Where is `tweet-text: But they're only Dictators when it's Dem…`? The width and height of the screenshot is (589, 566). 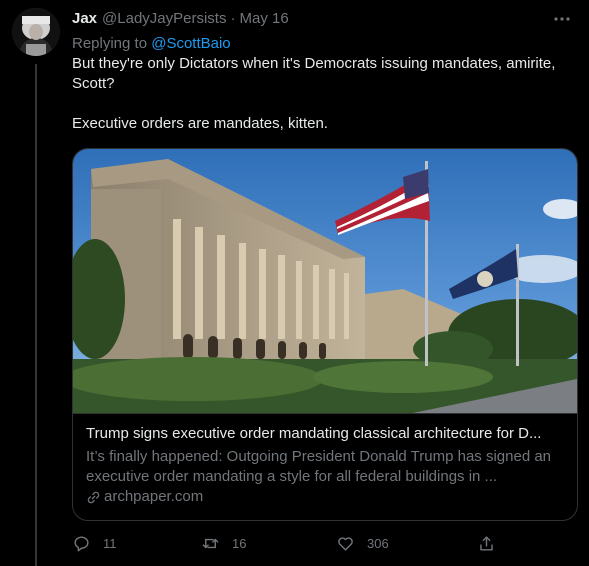
tweet-text: But they're only Dictators when it's Dem… is located at coordinates (314, 93).